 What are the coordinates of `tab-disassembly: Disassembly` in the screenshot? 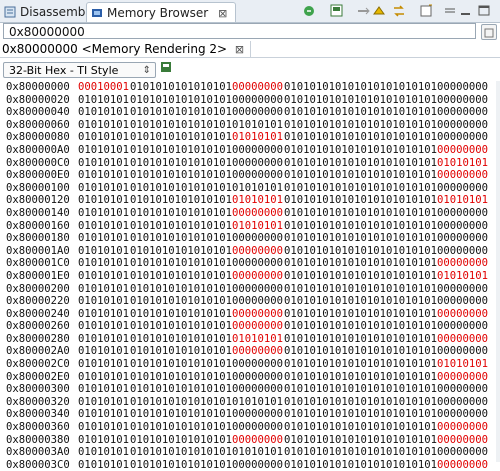 It's located at (48, 12).